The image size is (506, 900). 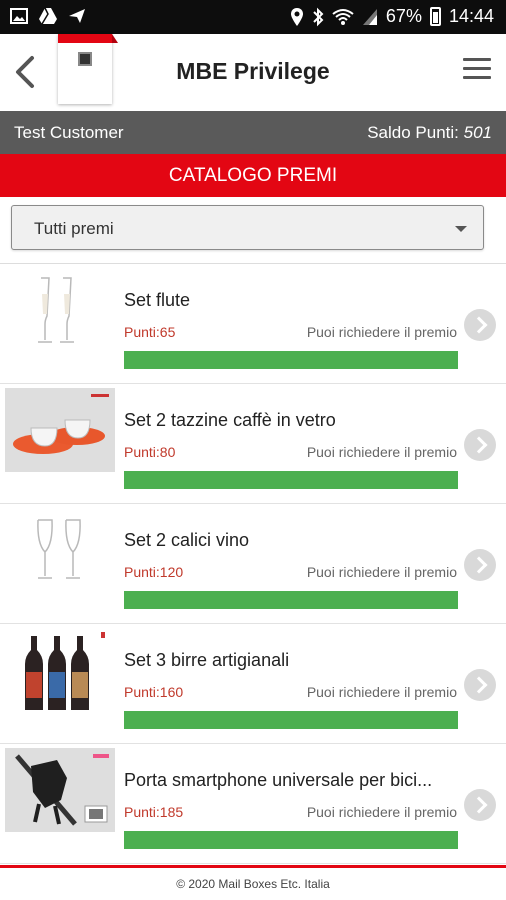 I want to click on reward-name: Set 3 birre artigianali, so click(x=207, y=660).